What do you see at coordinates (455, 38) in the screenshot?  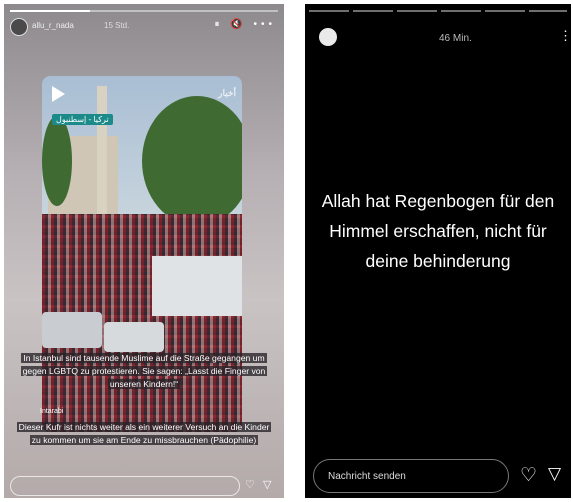 I see `post-time: 46 Min.` at bounding box center [455, 38].